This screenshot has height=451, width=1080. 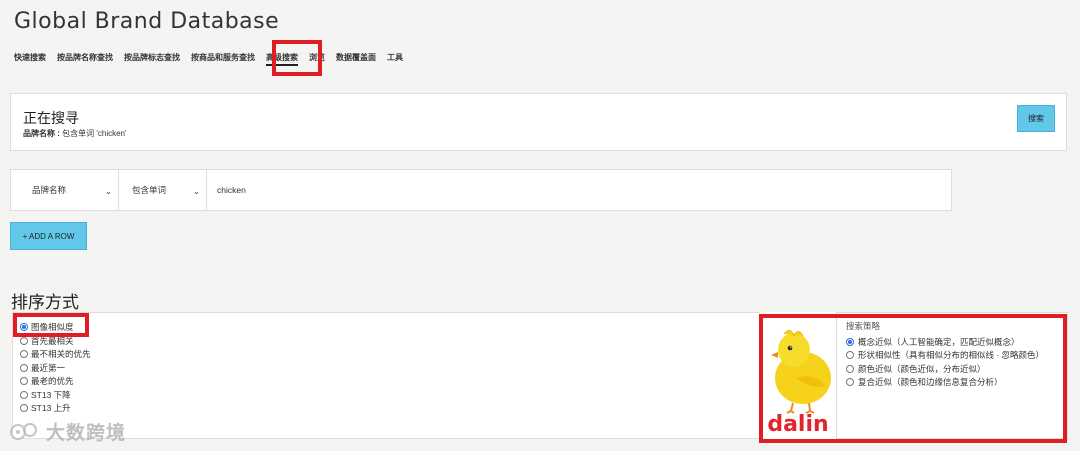 I want to click on tab-by-brand-name: 按品牌名称查找, so click(x=85, y=59).